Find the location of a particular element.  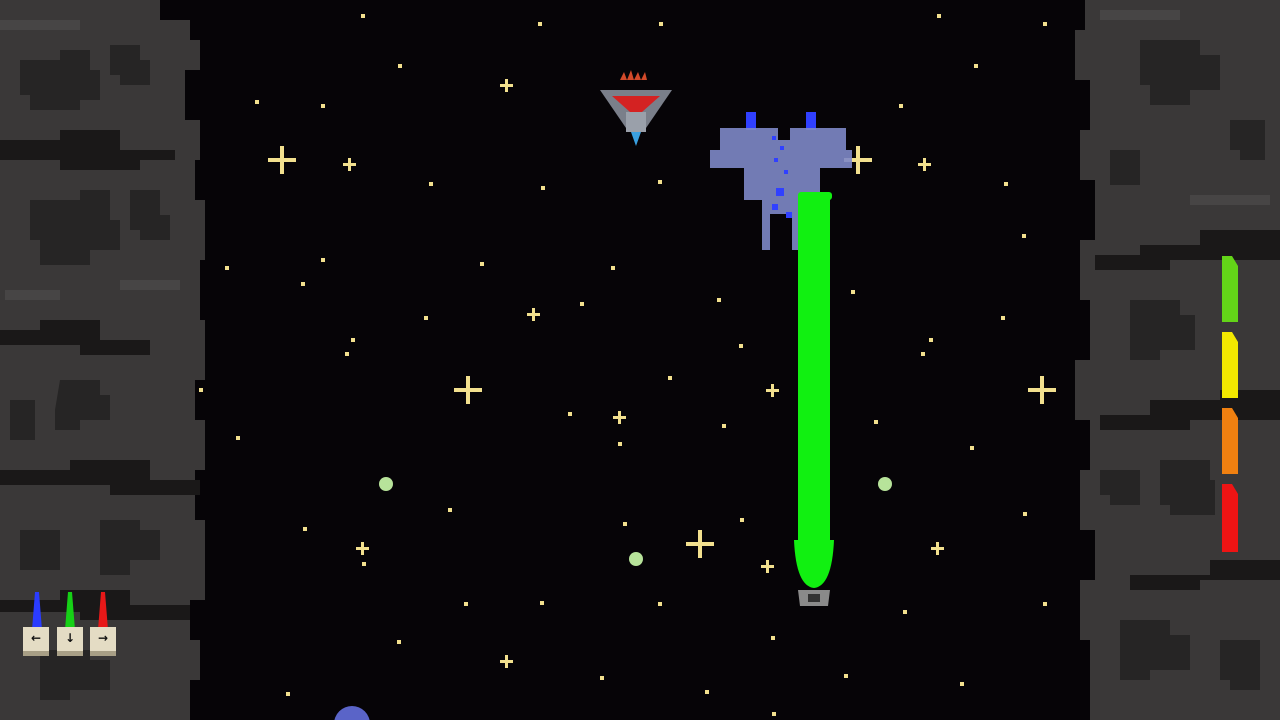

down-arrow-key-icon: ↓ is located at coordinates (70, 641).